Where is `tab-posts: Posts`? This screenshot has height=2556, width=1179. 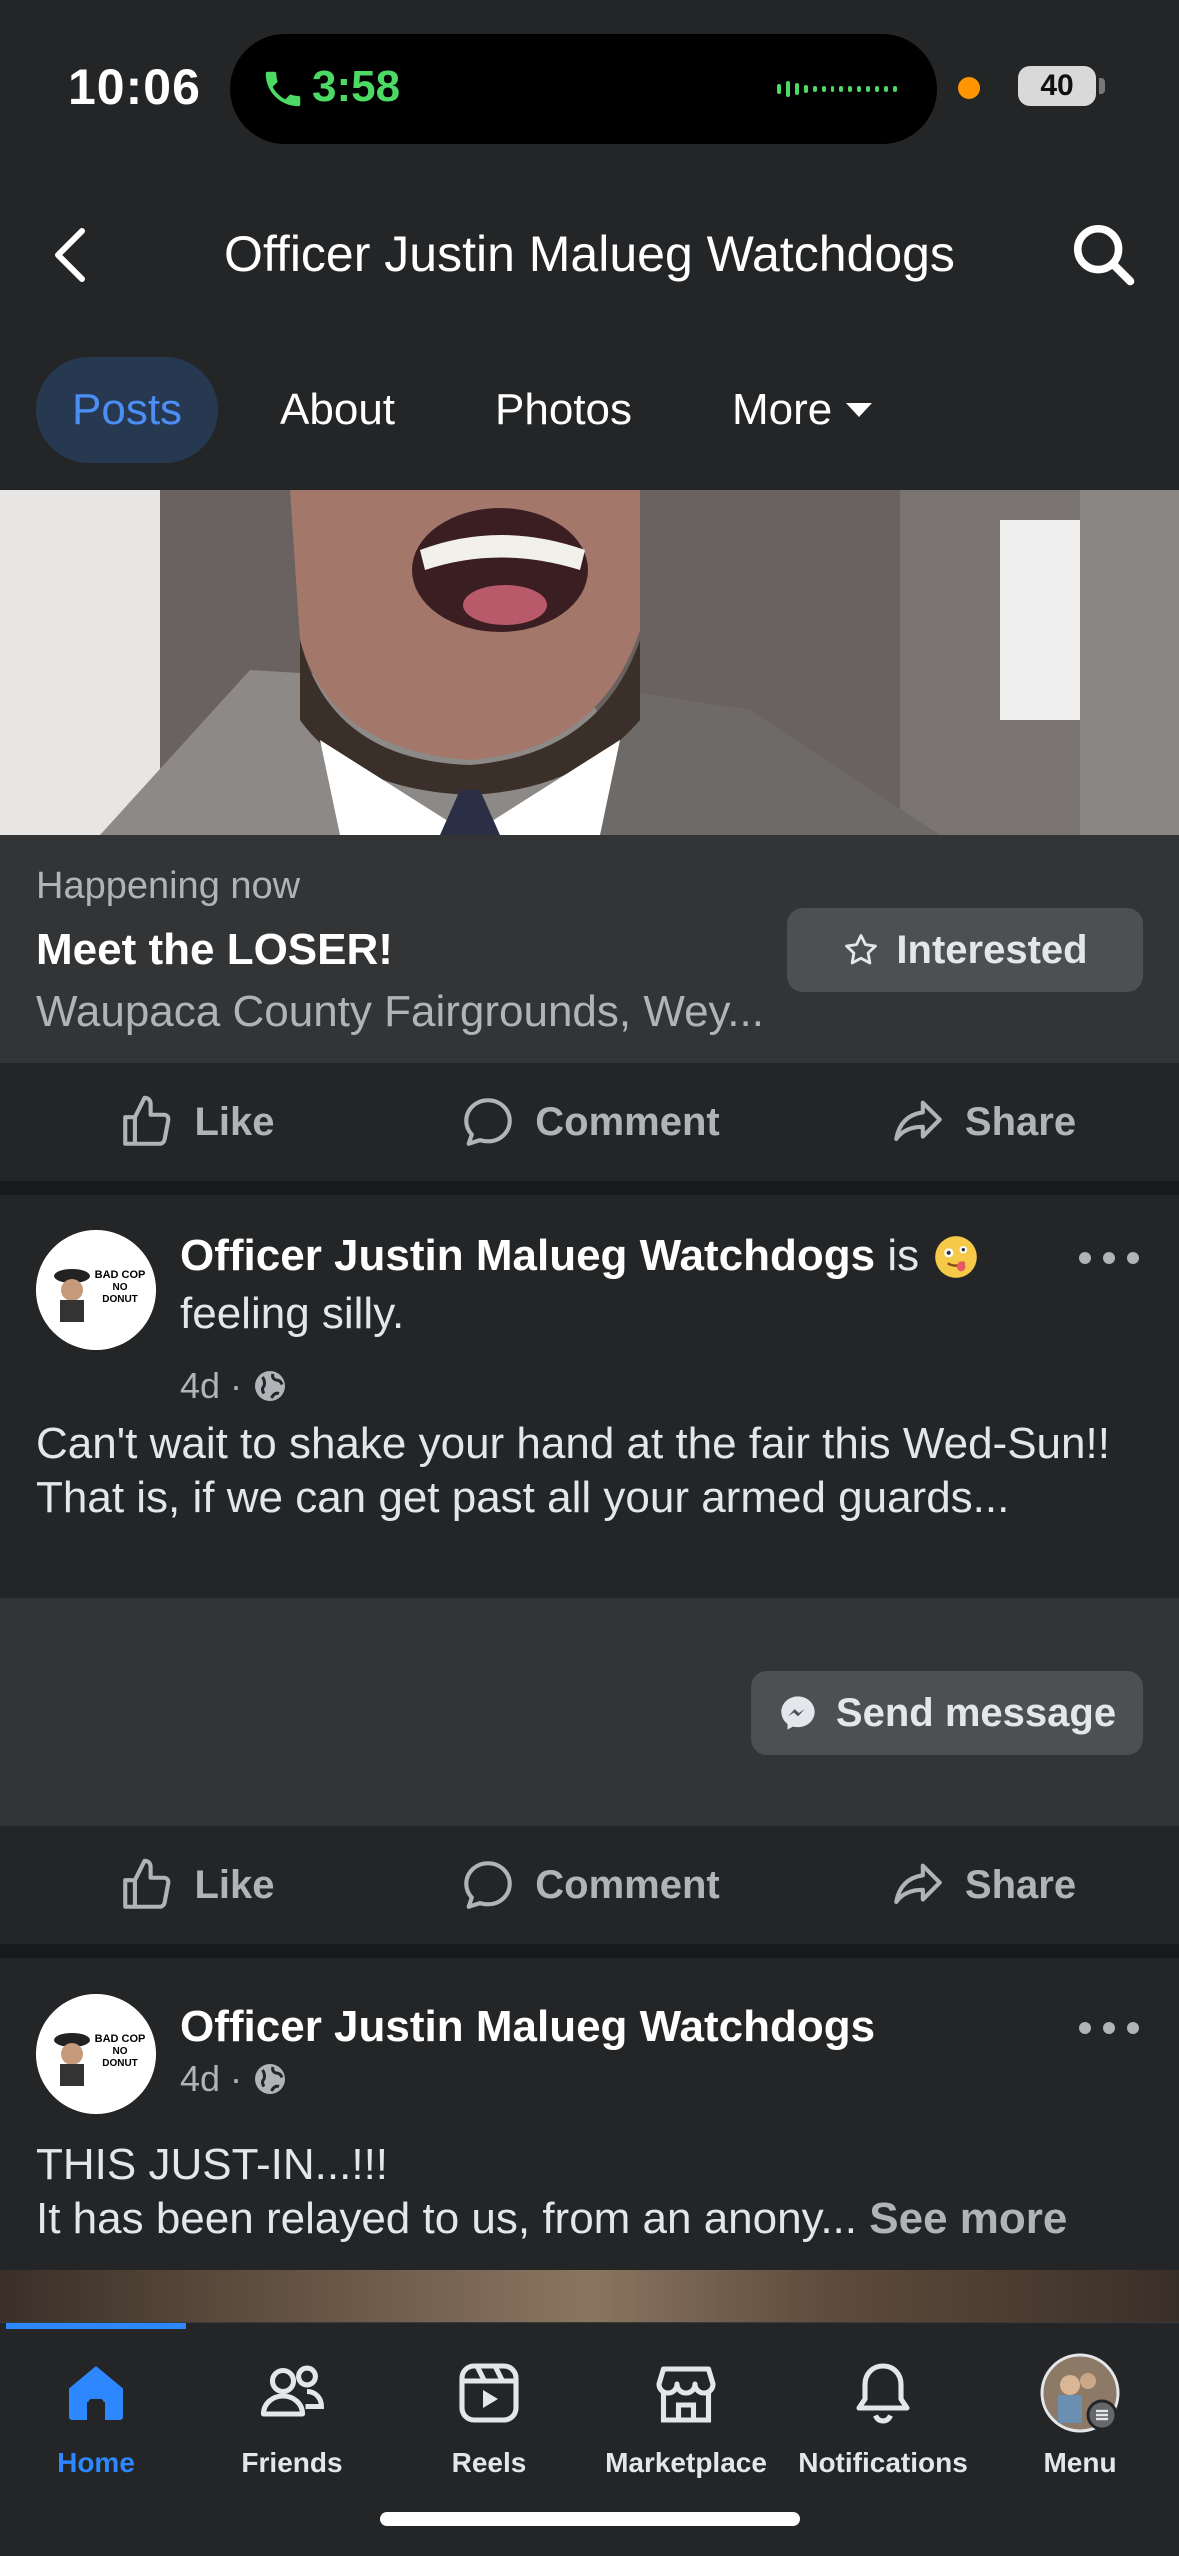 tab-posts: Posts is located at coordinates (127, 410).